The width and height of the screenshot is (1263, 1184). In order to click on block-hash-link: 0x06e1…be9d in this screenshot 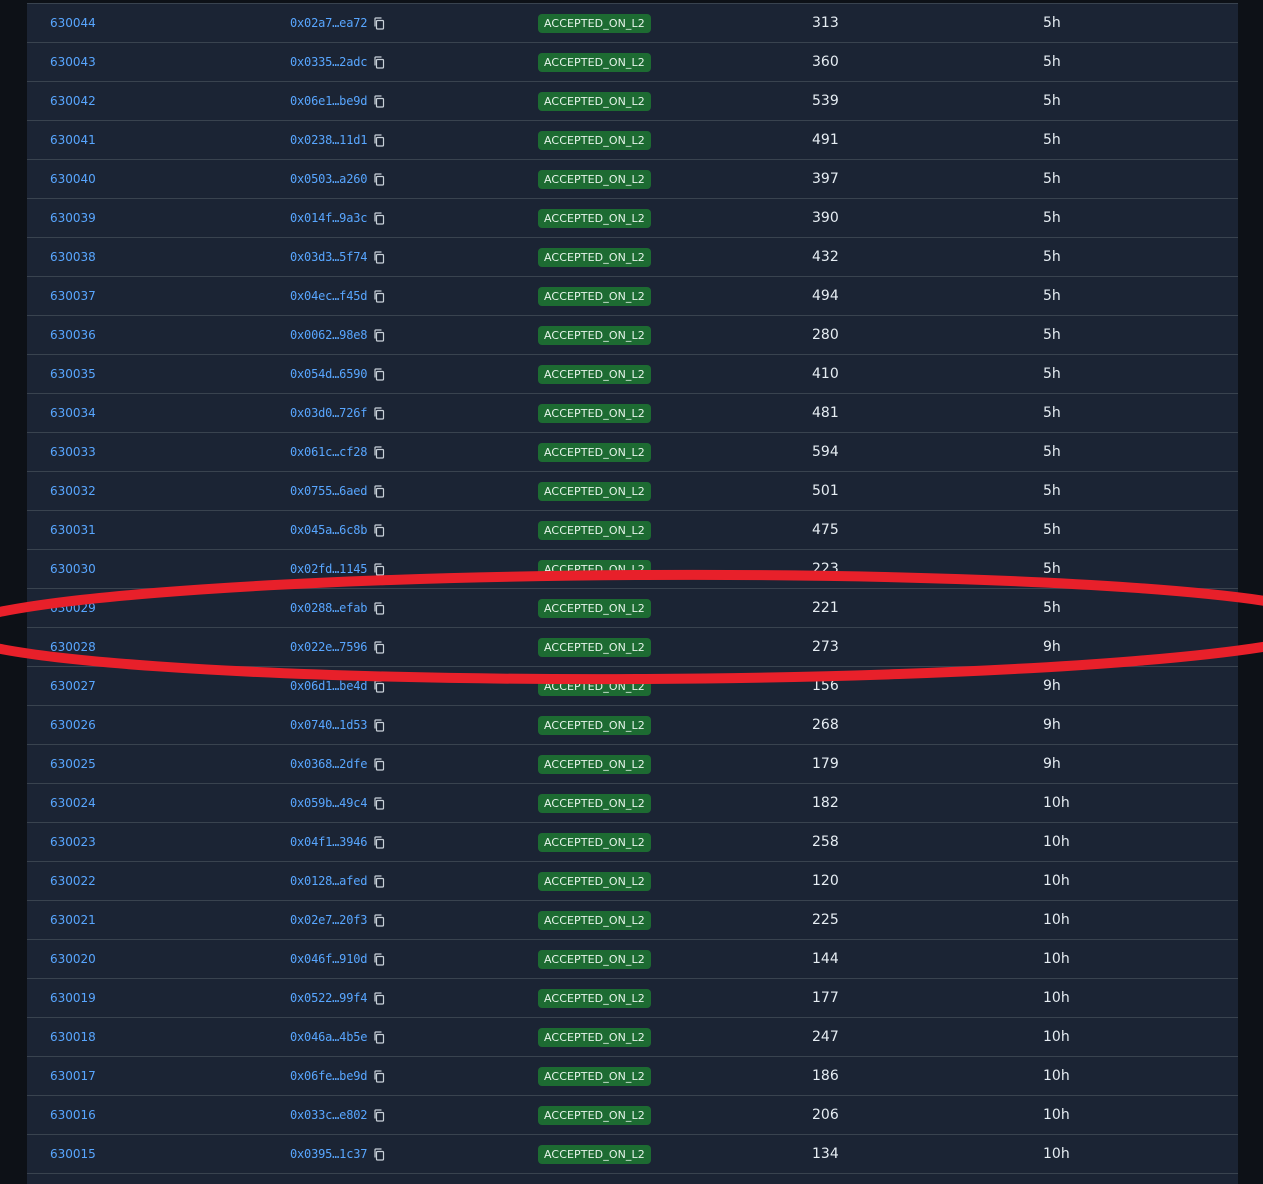, I will do `click(328, 101)`.